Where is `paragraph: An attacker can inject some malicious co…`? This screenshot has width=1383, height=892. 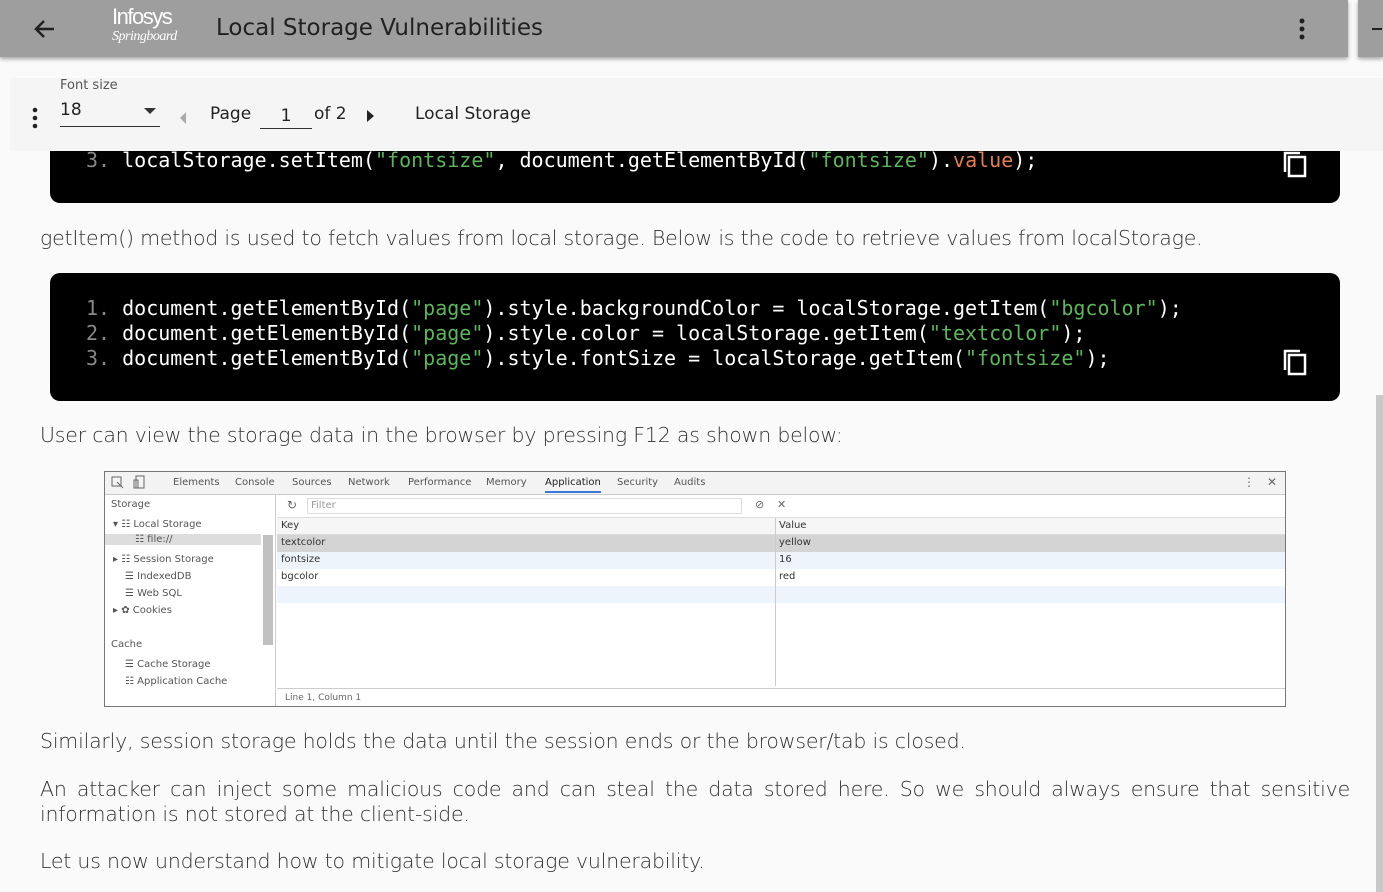
paragraph: An attacker can inject some malicious co… is located at coordinates (695, 801).